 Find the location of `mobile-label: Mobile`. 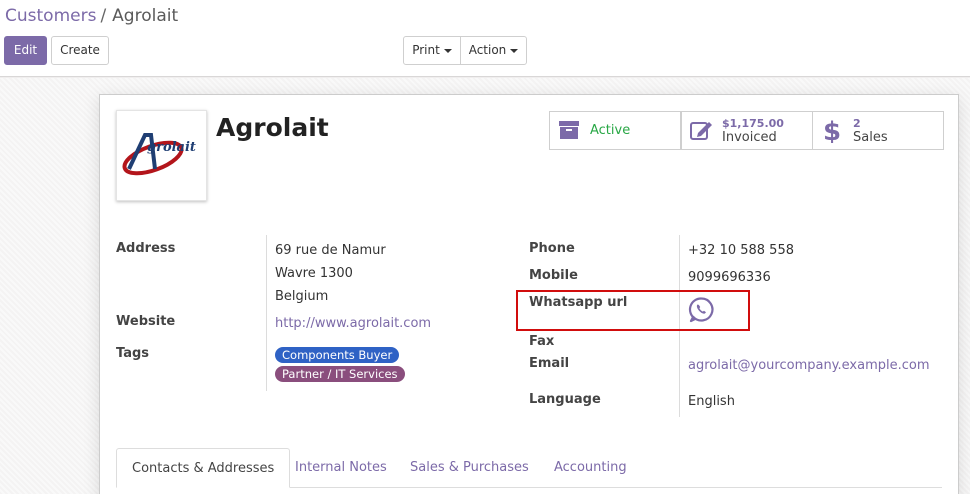

mobile-label: Mobile is located at coordinates (553, 275).